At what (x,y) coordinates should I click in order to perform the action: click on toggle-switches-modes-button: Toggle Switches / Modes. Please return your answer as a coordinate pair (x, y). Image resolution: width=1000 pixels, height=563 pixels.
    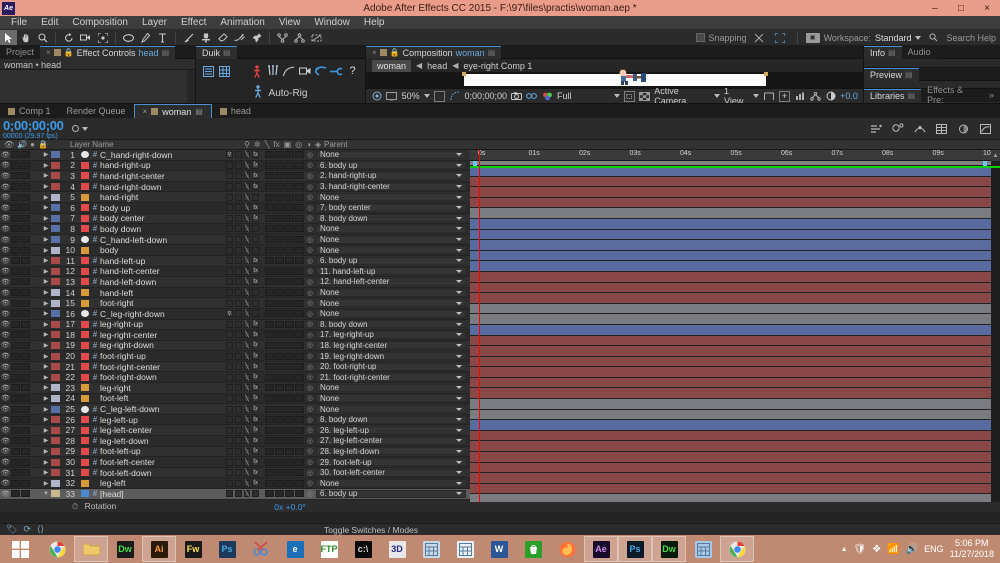
    Looking at the image, I should click on (371, 530).